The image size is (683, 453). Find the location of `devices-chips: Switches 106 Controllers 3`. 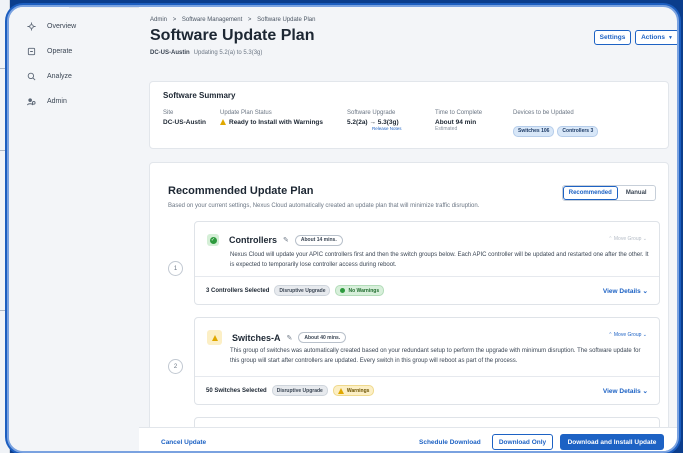

devices-chips: Switches 106 Controllers 3 is located at coordinates (557, 128).